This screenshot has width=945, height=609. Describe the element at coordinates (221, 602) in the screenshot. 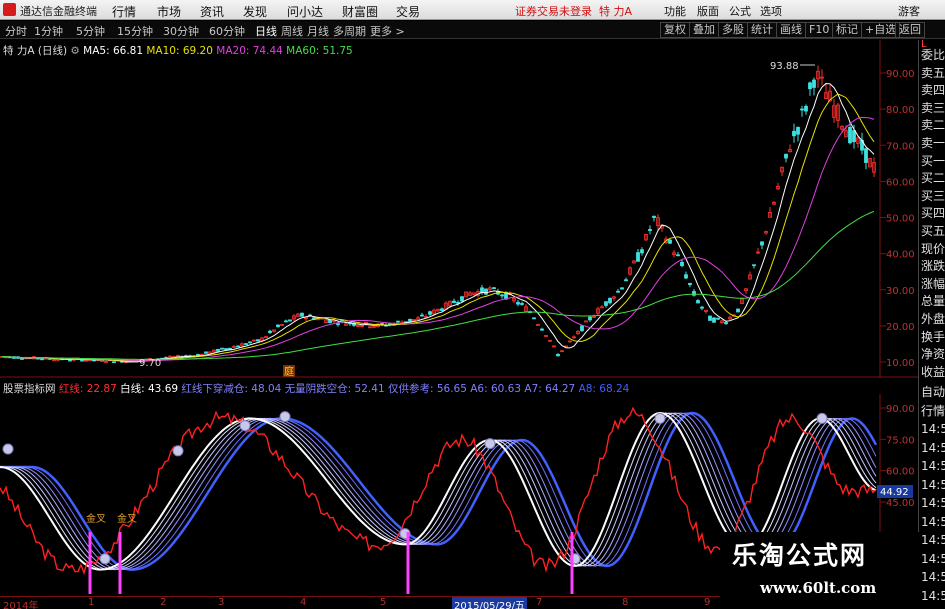

I see `date-label: 3` at that location.